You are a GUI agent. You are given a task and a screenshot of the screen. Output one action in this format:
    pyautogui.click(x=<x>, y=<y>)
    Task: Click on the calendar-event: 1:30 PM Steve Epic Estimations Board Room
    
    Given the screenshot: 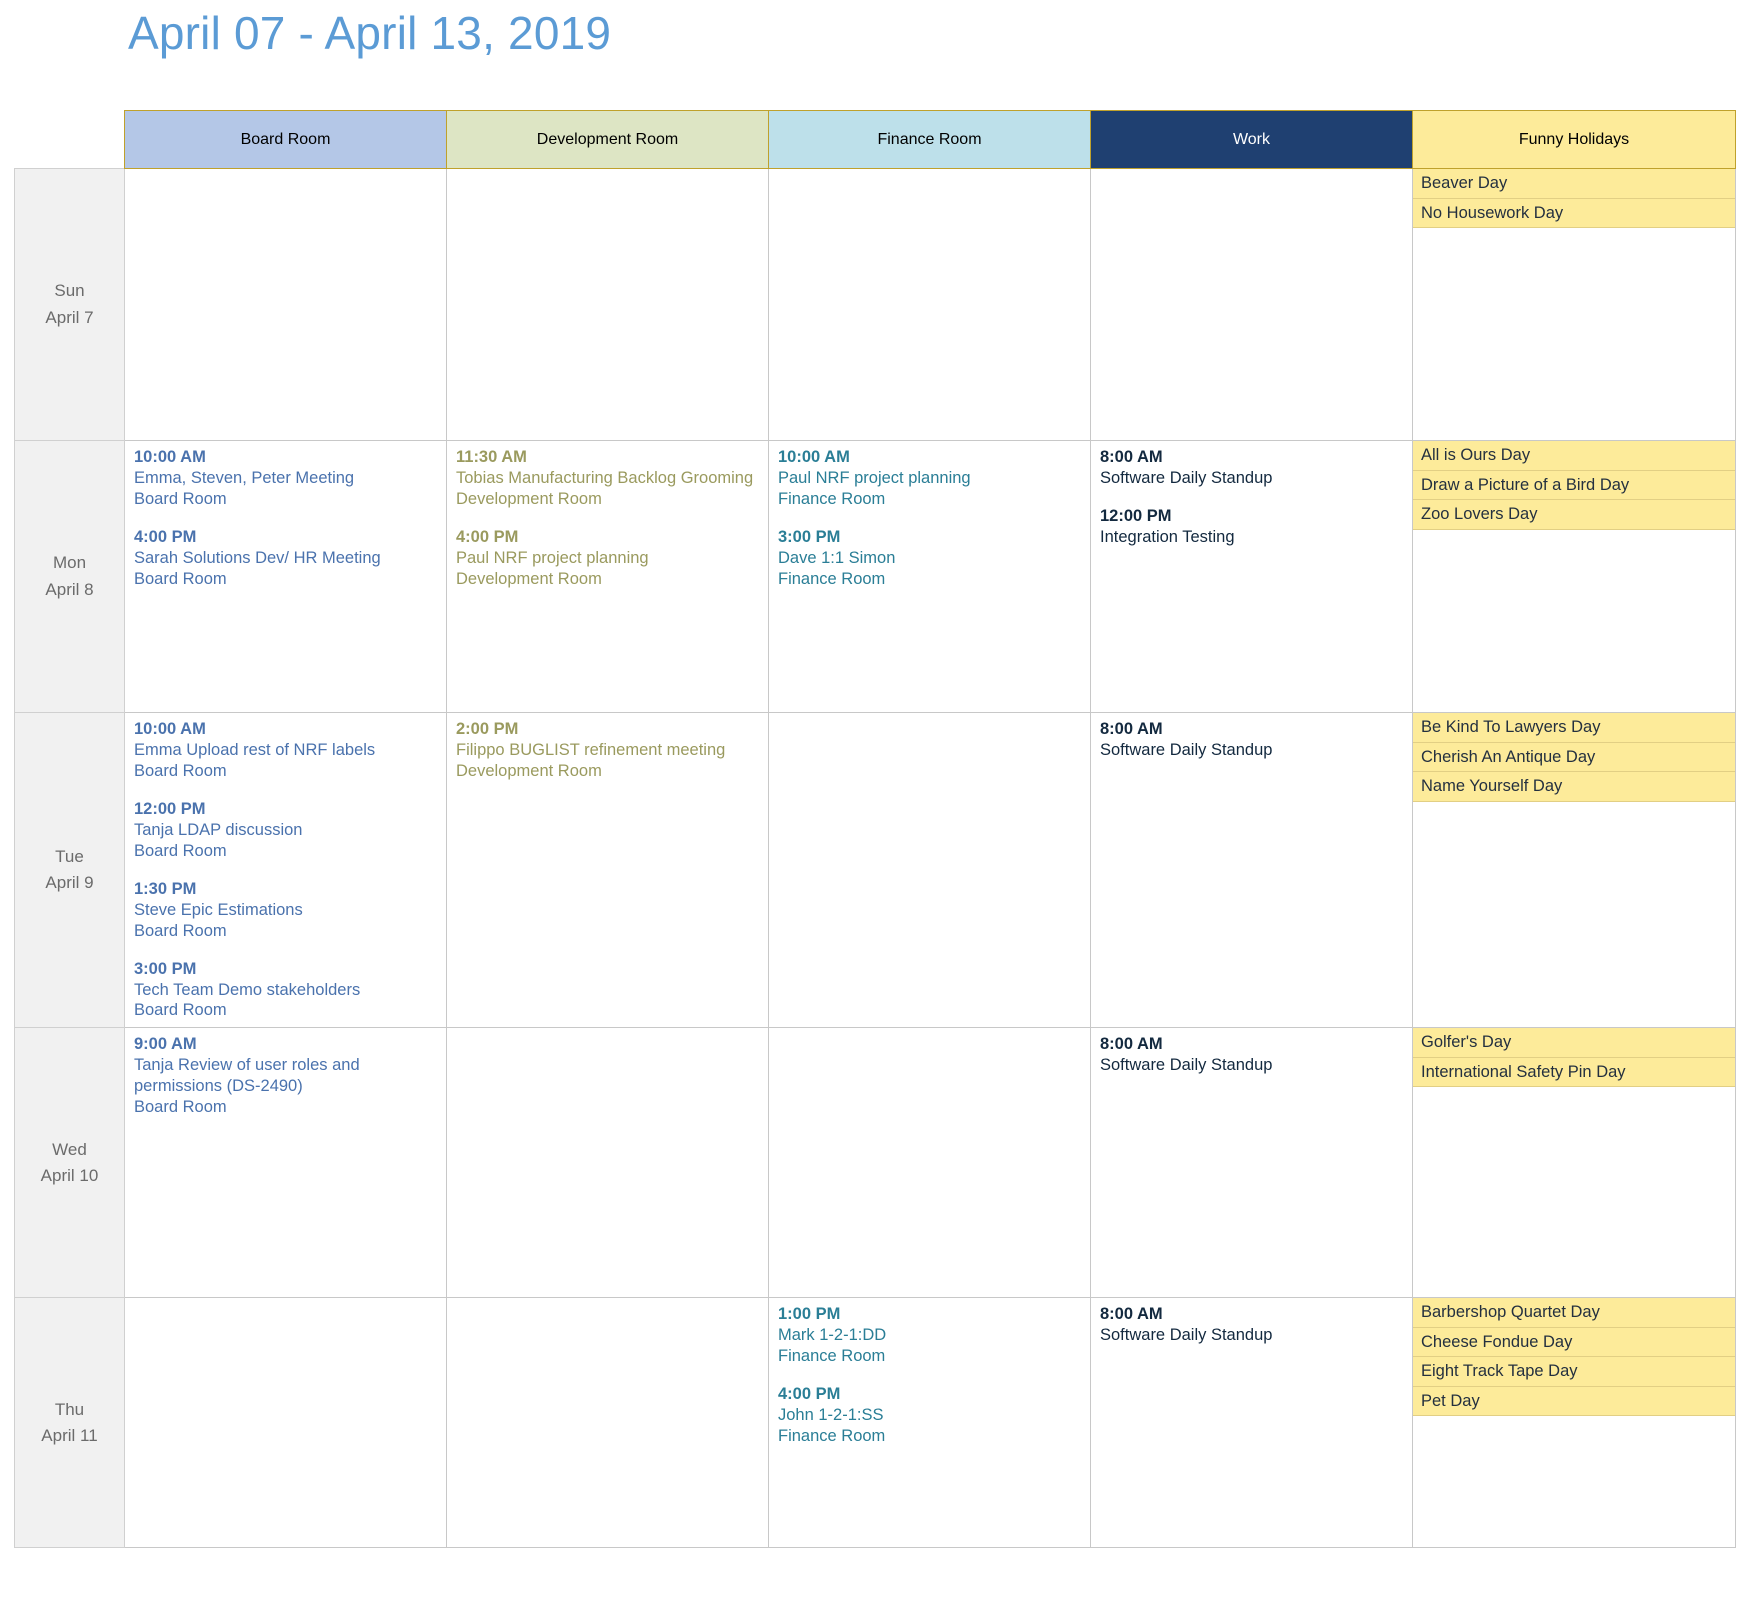 What is the action you would take?
    pyautogui.click(x=286, y=910)
    